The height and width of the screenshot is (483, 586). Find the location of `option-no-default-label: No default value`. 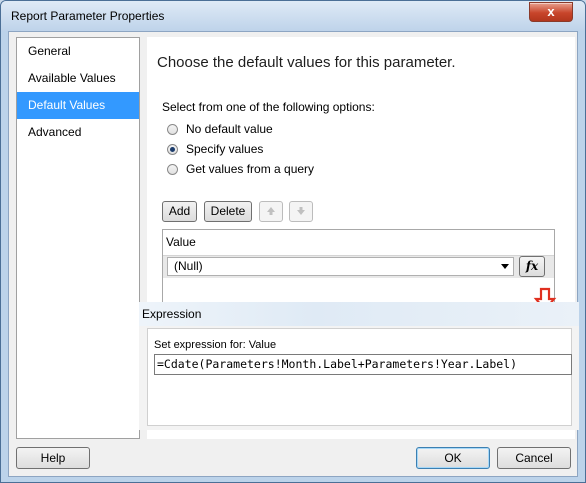

option-no-default-label: No default value is located at coordinates (229, 129).